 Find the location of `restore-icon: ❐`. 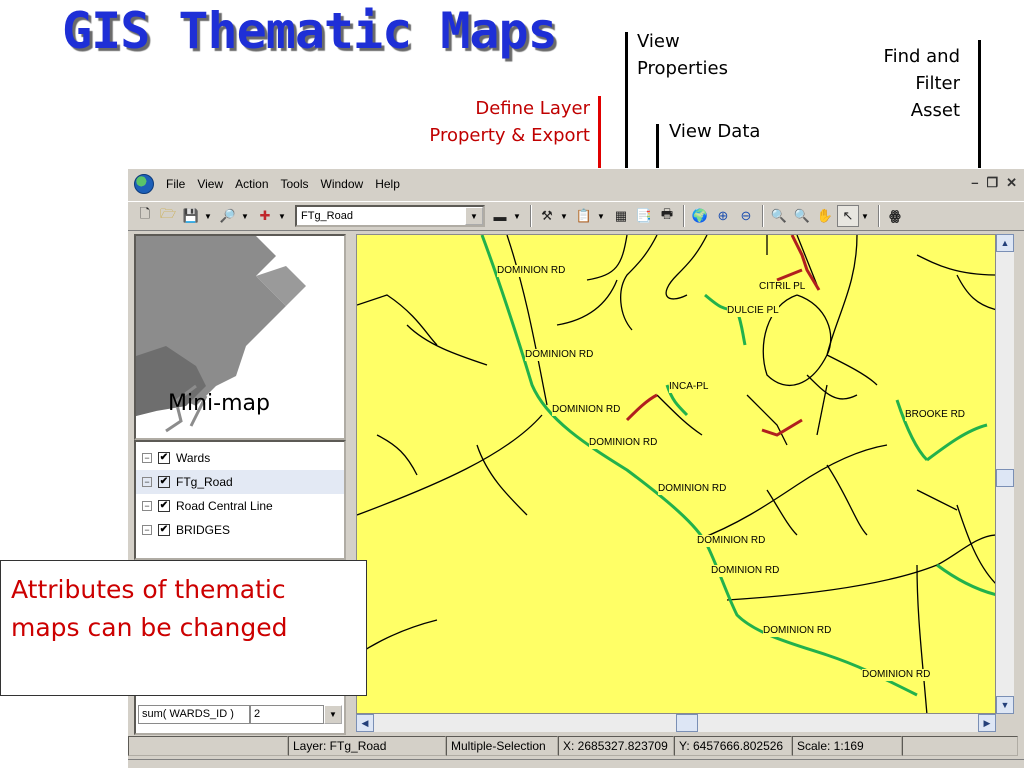

restore-icon: ❐ is located at coordinates (992, 183).